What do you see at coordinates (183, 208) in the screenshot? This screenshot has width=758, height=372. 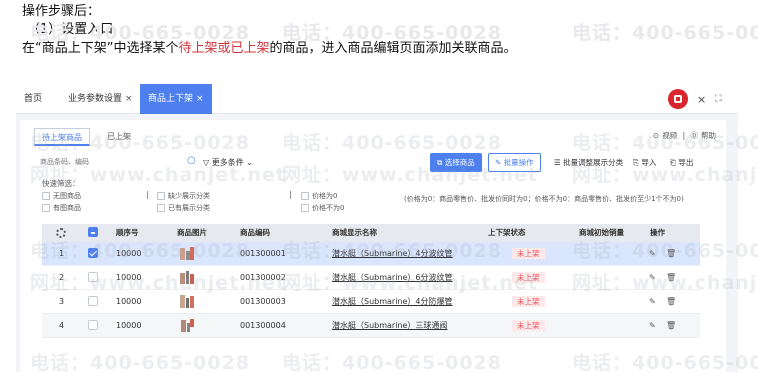 I see `filter-has-category: 已有展示分类` at bounding box center [183, 208].